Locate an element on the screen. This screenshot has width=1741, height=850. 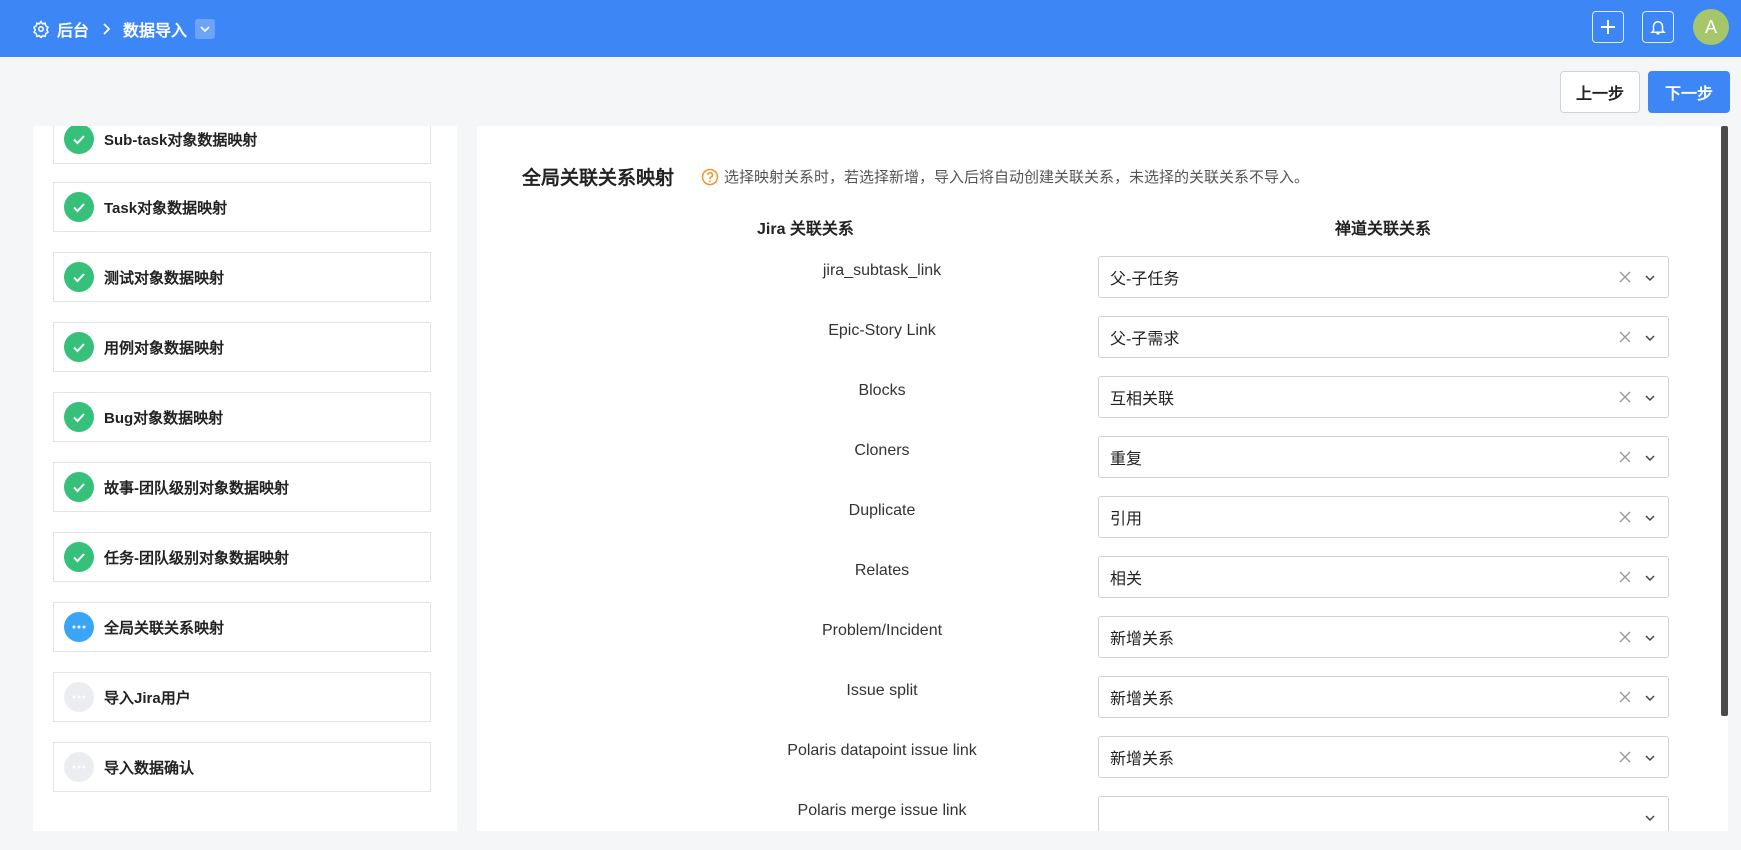
step-label: 导入Jira用户 is located at coordinates (147, 698).